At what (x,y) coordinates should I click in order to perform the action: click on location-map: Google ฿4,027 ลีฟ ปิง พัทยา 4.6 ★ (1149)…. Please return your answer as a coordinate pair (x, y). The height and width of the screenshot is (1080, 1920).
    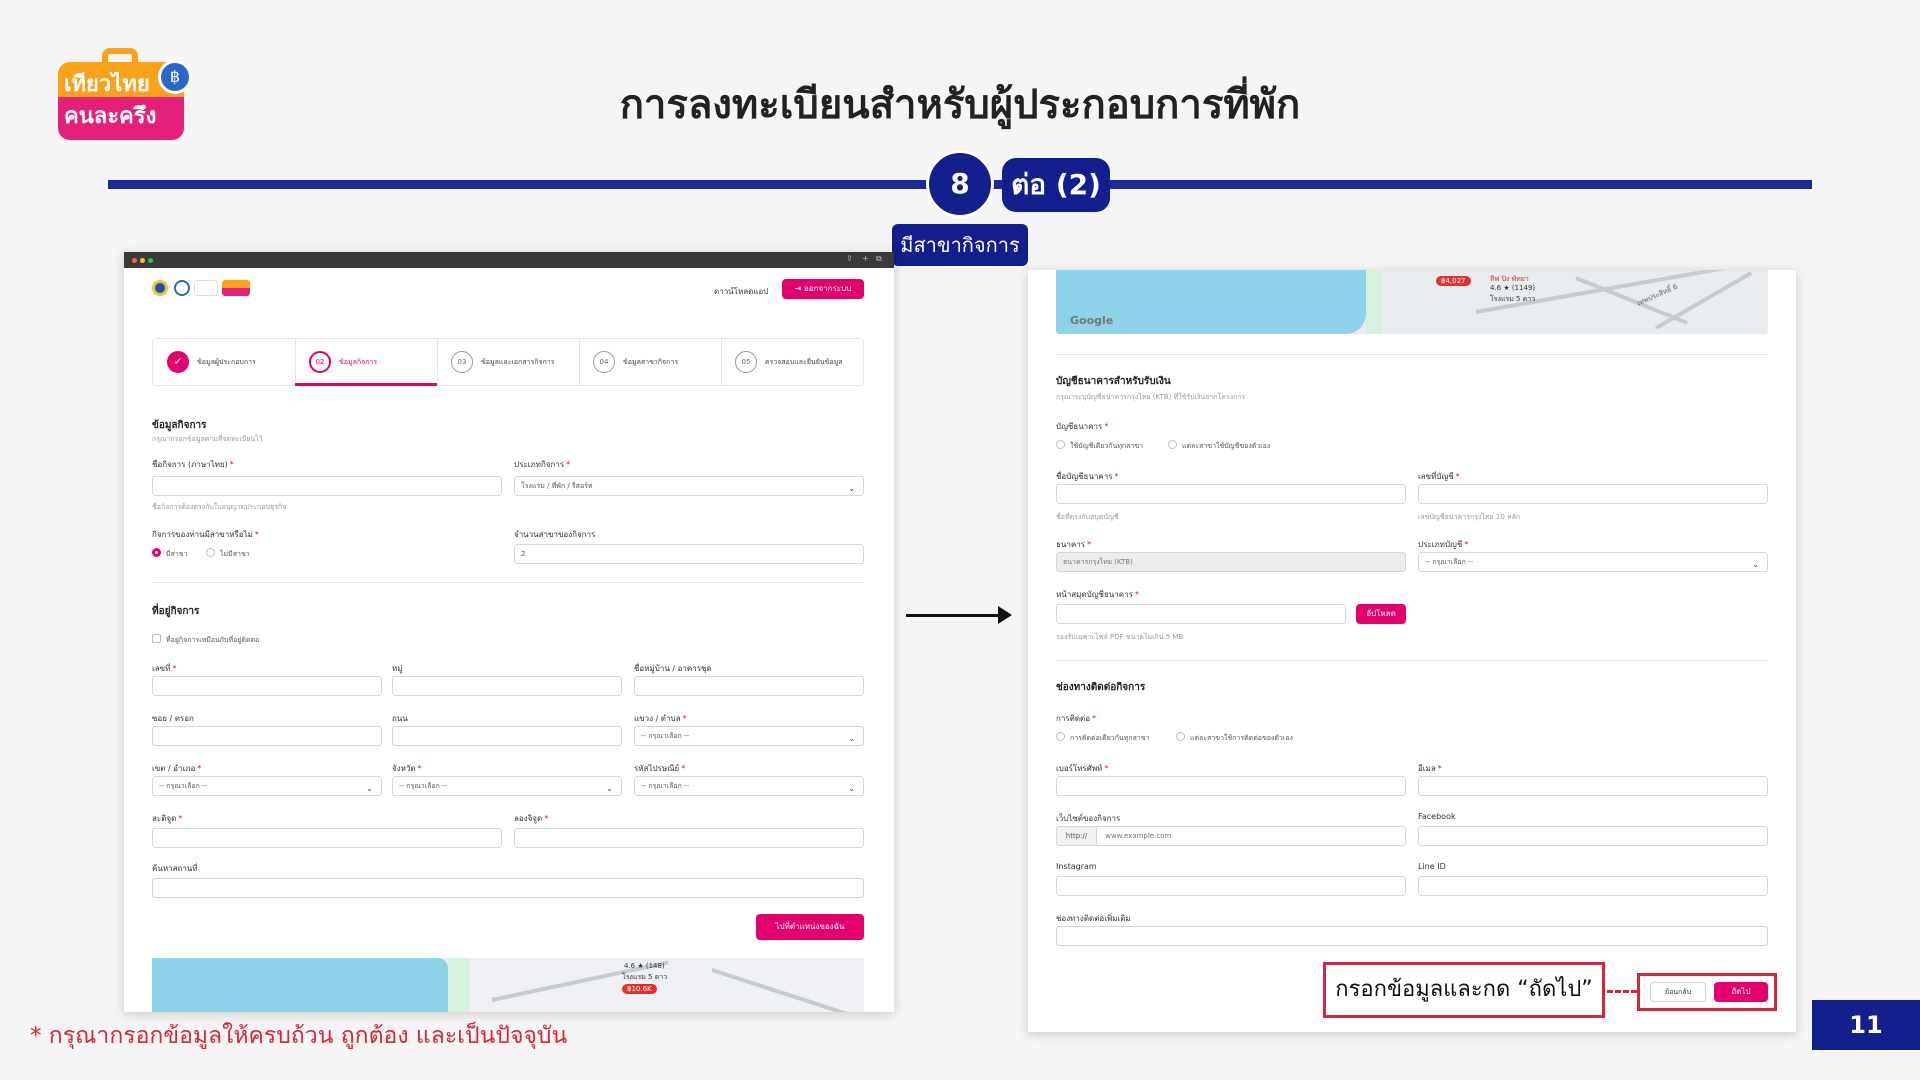
    Looking at the image, I should click on (1412, 302).